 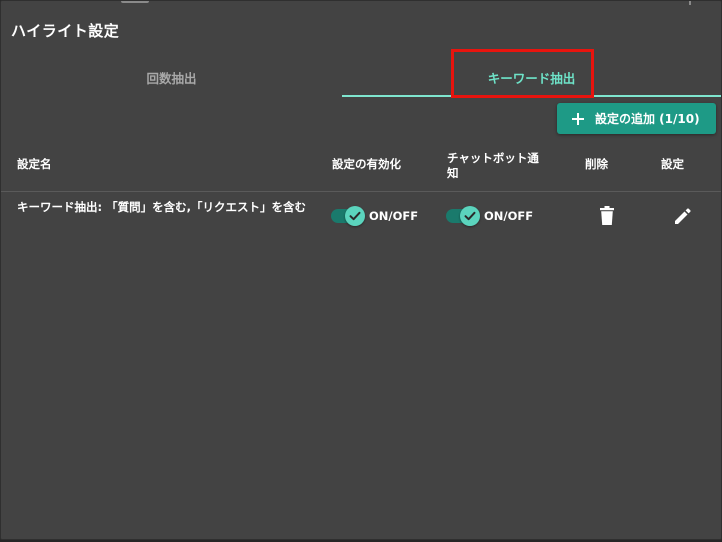 I want to click on add-setting-button: 設定の追加 (1/10), so click(x=636, y=118).